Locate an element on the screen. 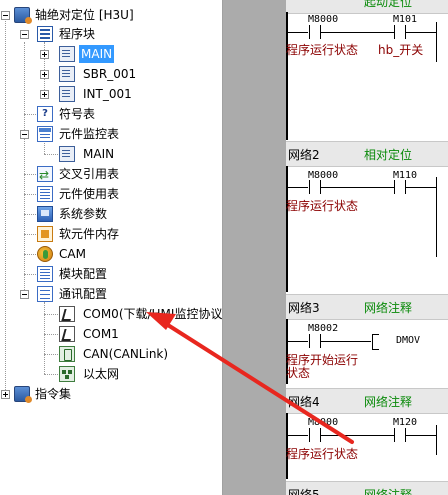  network-1-header: 起动定位 is located at coordinates (367, 7).